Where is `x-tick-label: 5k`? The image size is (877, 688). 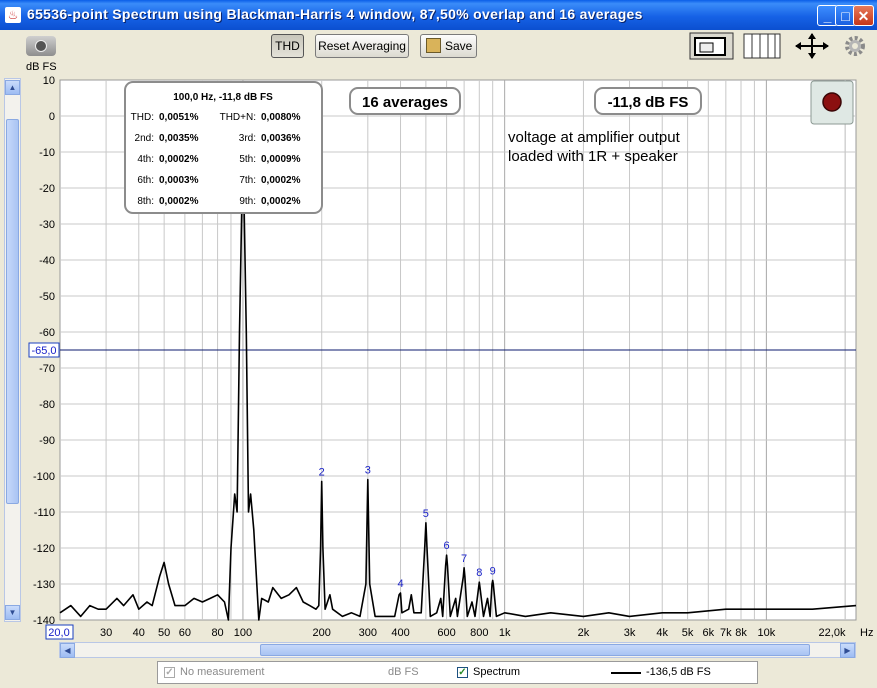 x-tick-label: 5k is located at coordinates (688, 633).